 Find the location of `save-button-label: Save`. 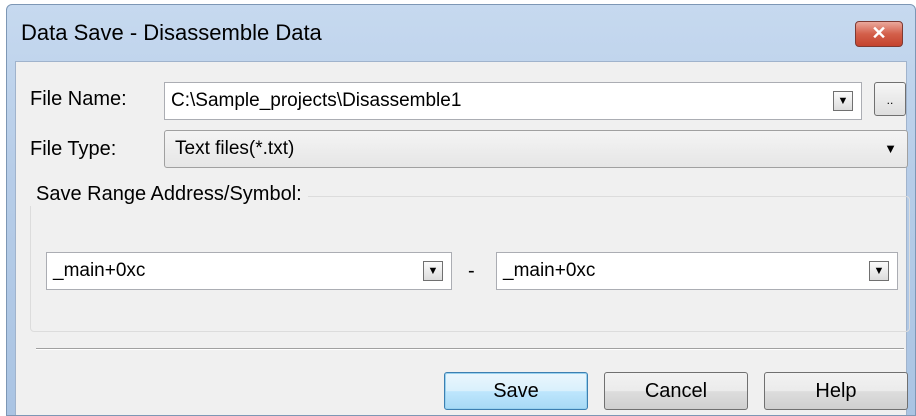

save-button-label: Save is located at coordinates (516, 391).